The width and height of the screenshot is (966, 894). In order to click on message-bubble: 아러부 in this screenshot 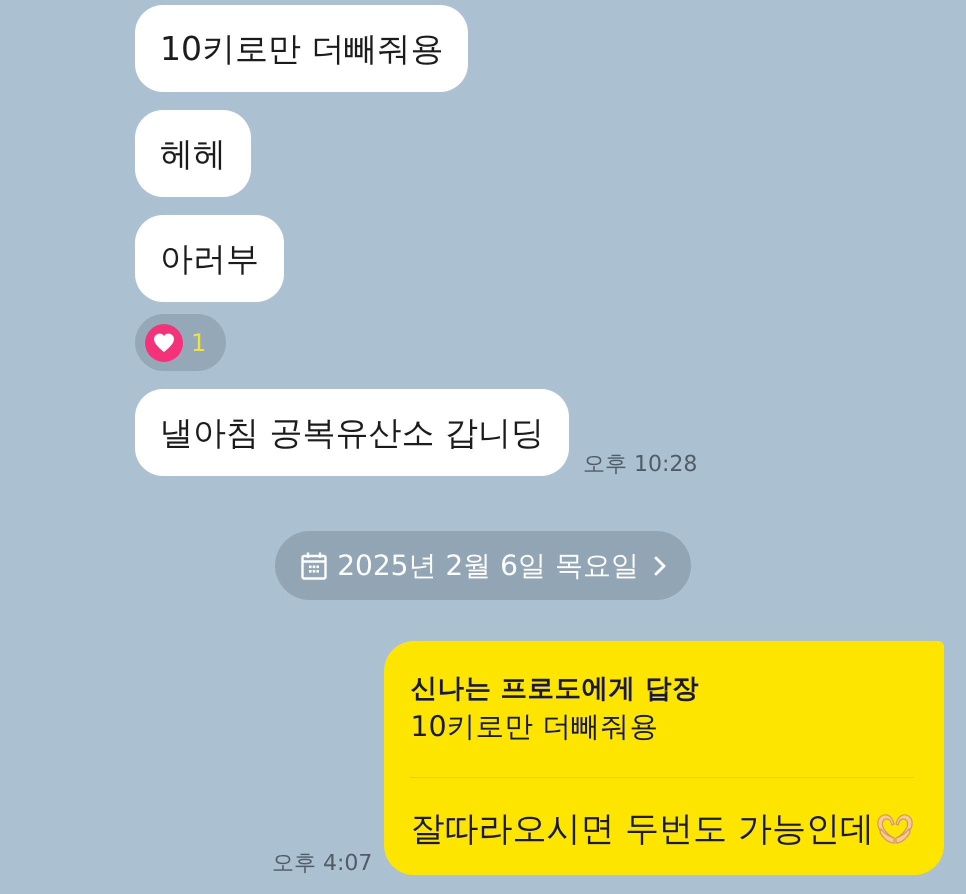, I will do `click(209, 258)`.